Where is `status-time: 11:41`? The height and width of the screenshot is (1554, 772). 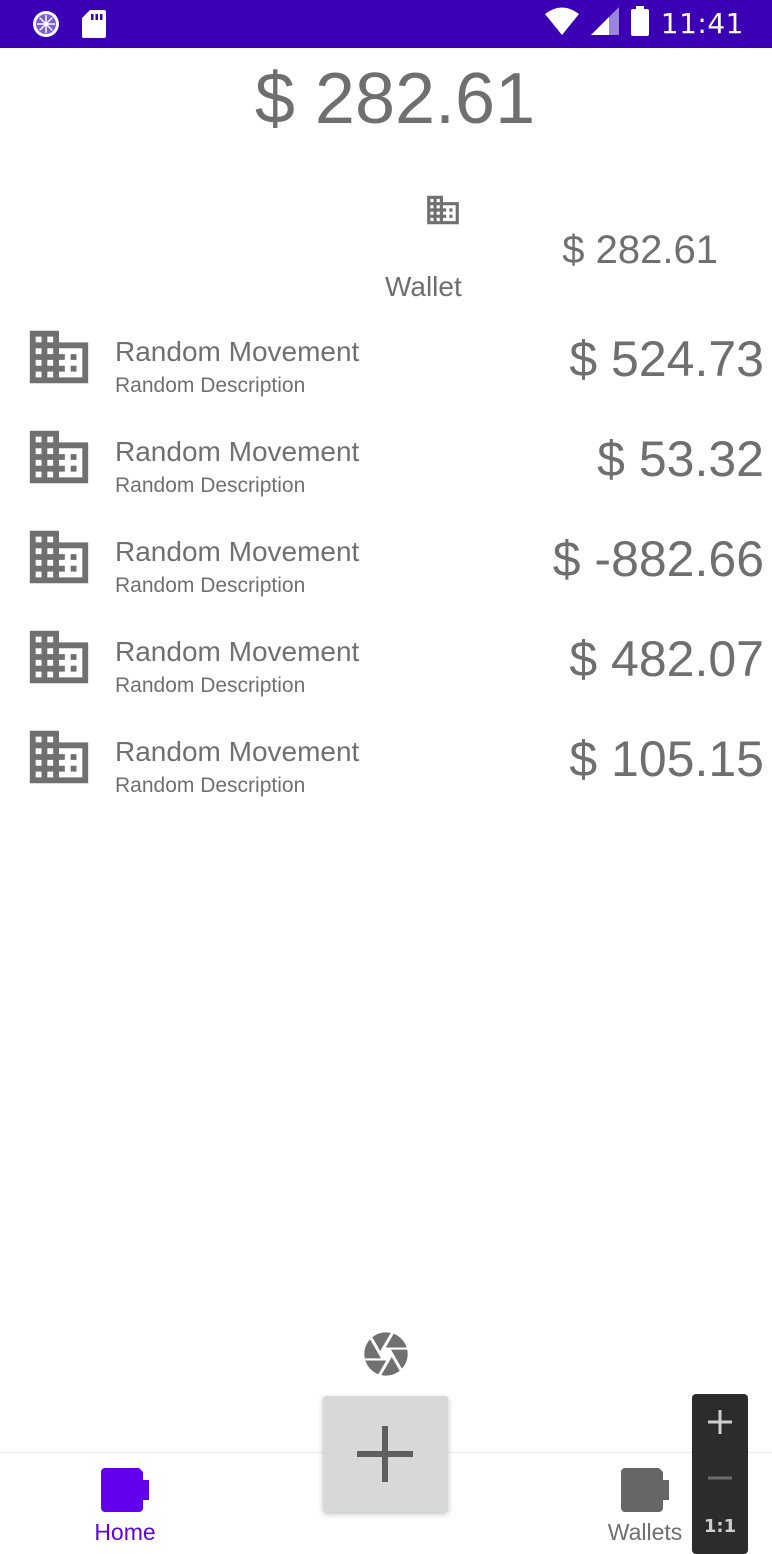
status-time: 11:41 is located at coordinates (702, 23).